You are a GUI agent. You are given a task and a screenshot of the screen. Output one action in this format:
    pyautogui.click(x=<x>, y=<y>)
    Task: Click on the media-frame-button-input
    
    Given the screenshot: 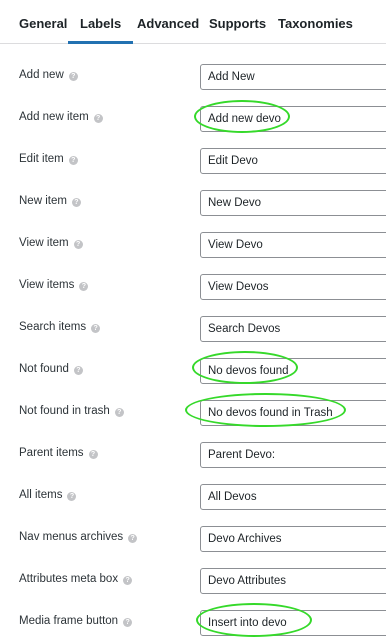 What is the action you would take?
    pyautogui.click(x=293, y=623)
    